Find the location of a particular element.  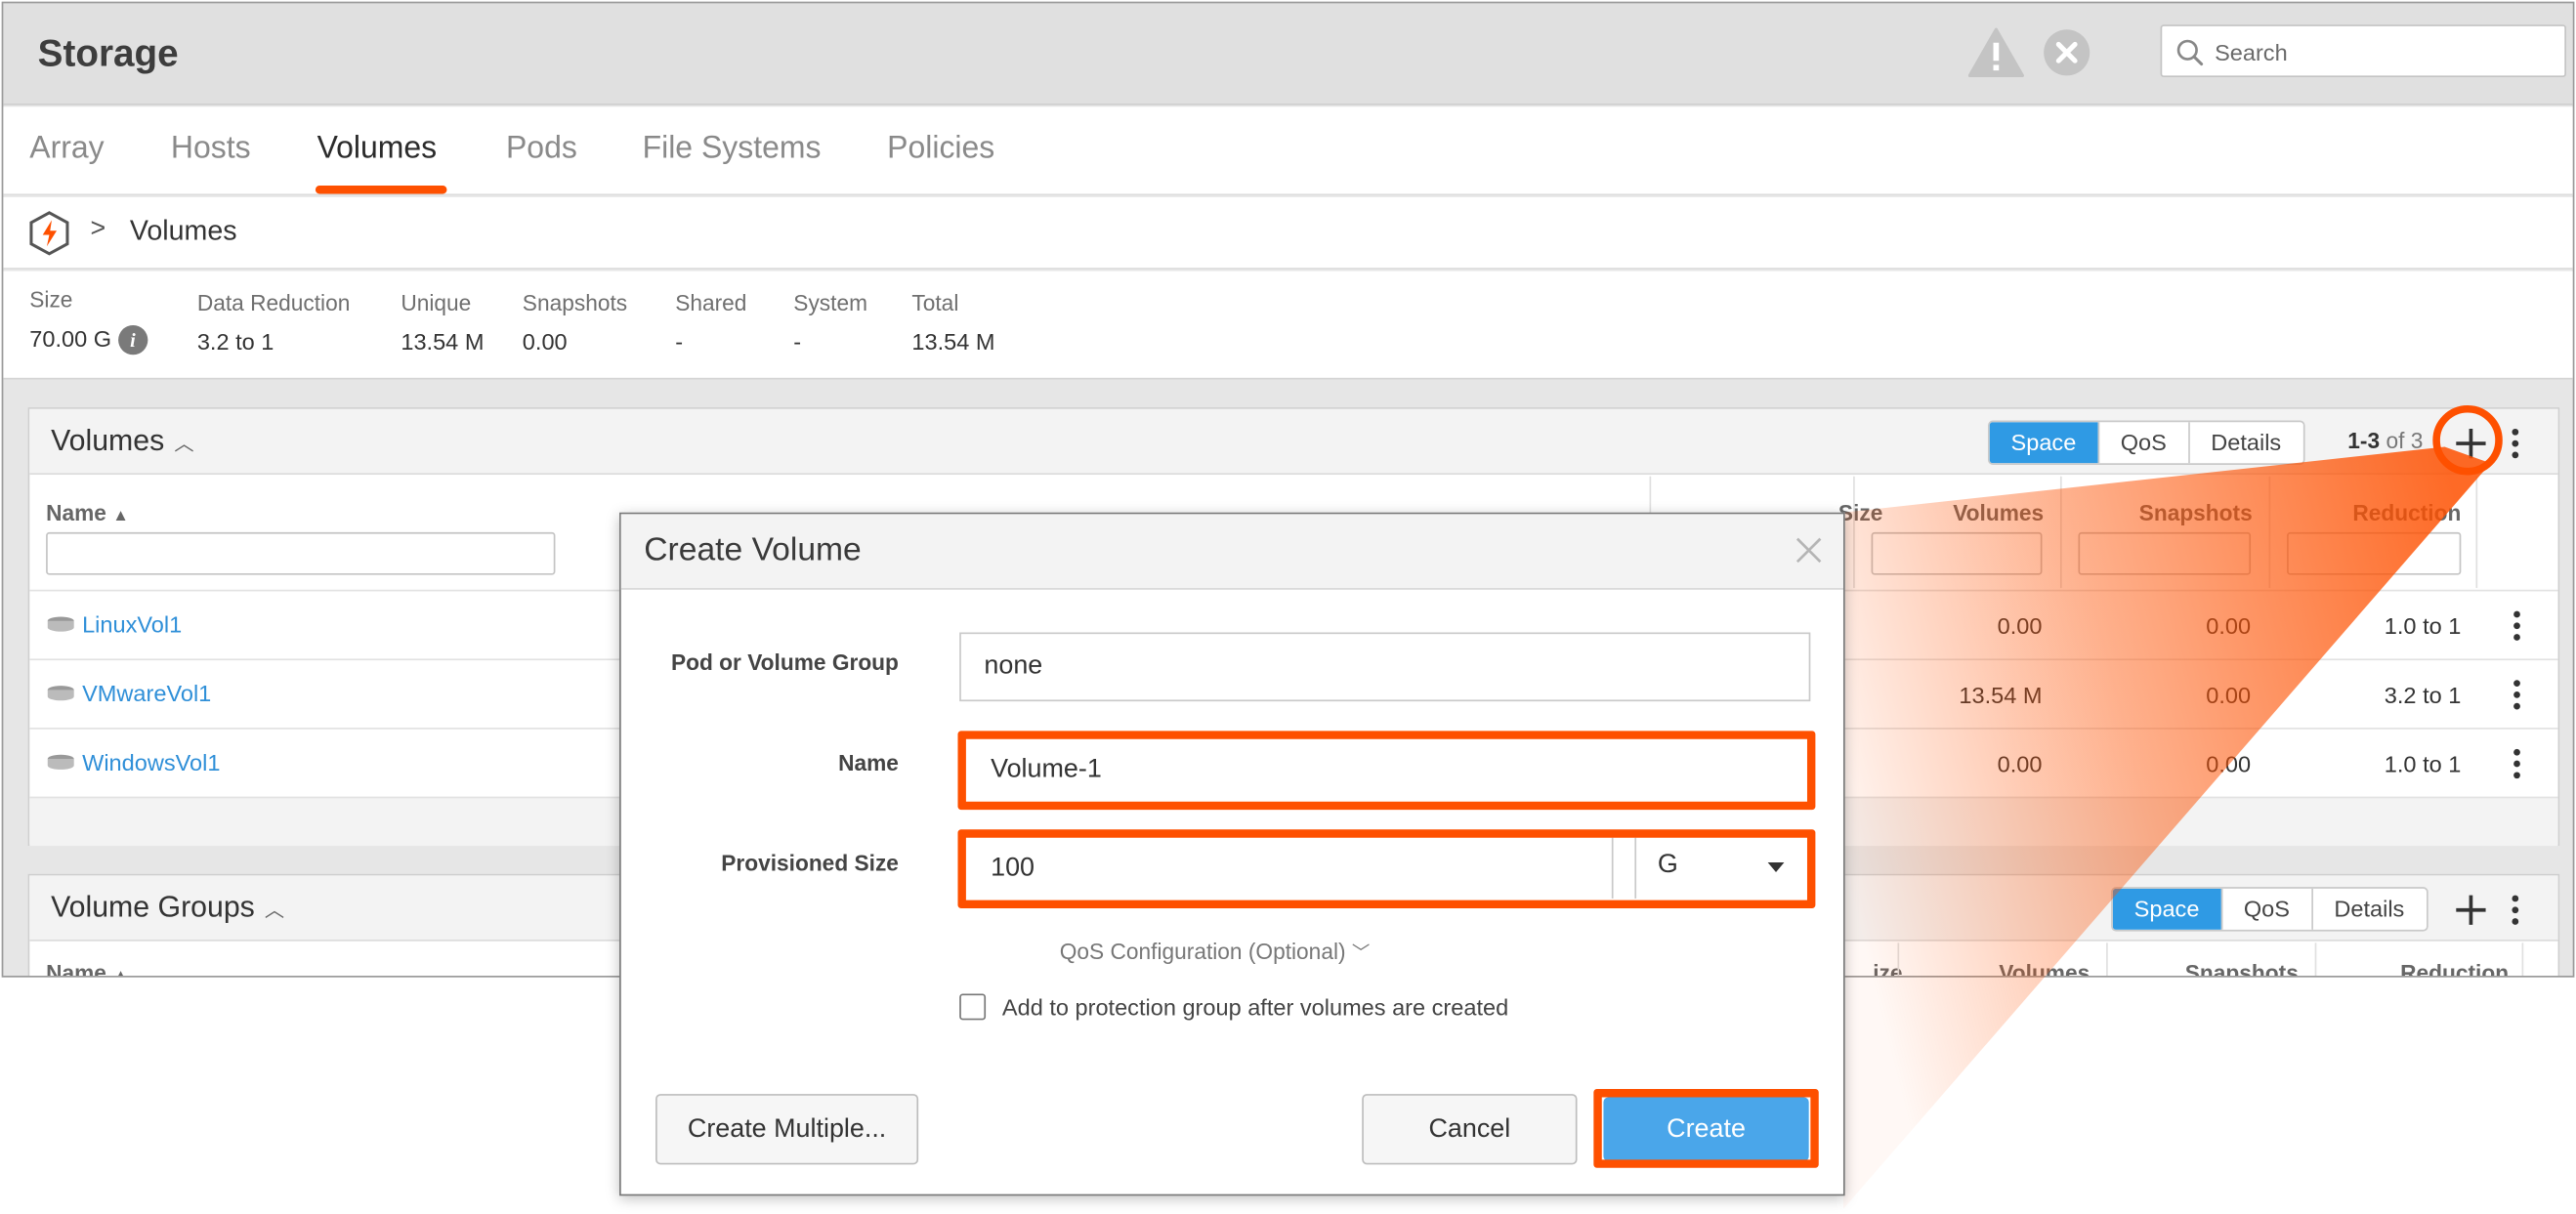

volumes-filter-input is located at coordinates (1957, 553).